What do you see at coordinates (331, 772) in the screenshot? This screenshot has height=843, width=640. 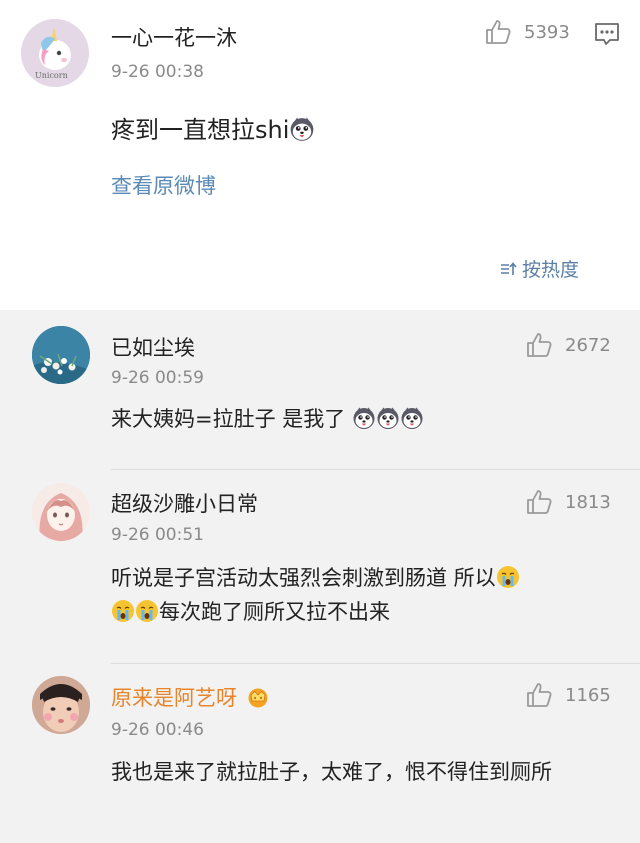 I see `reply-text: 我也是来了就拉肚子，太难了，恨不得住到厕所` at bounding box center [331, 772].